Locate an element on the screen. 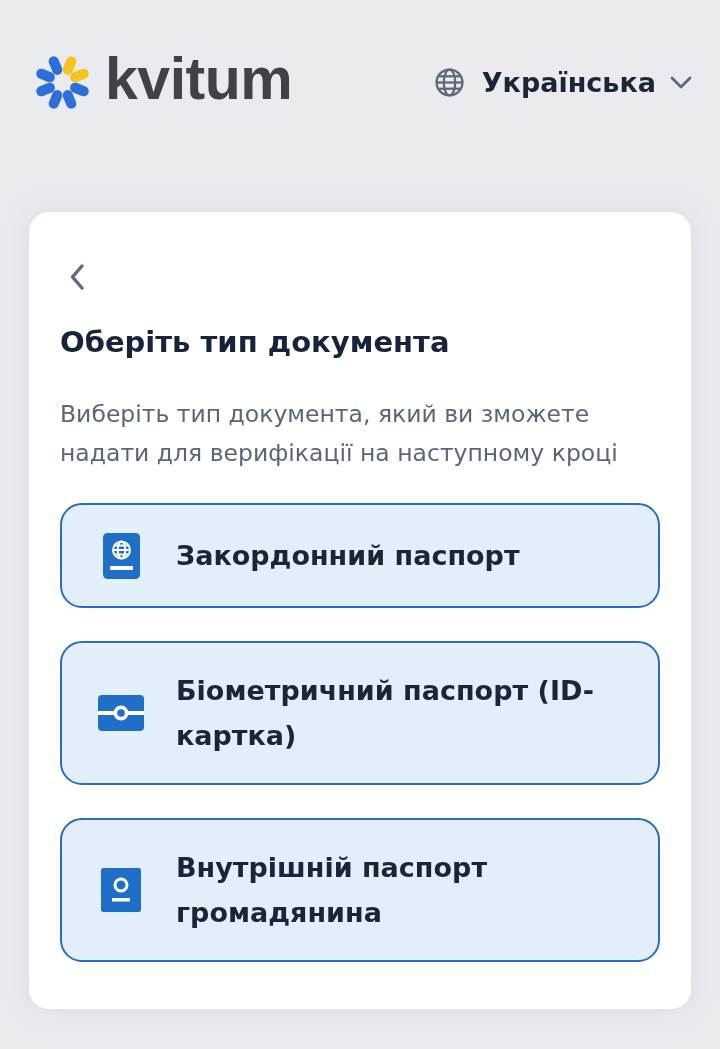  logo-text: kvitum is located at coordinates (199, 81).